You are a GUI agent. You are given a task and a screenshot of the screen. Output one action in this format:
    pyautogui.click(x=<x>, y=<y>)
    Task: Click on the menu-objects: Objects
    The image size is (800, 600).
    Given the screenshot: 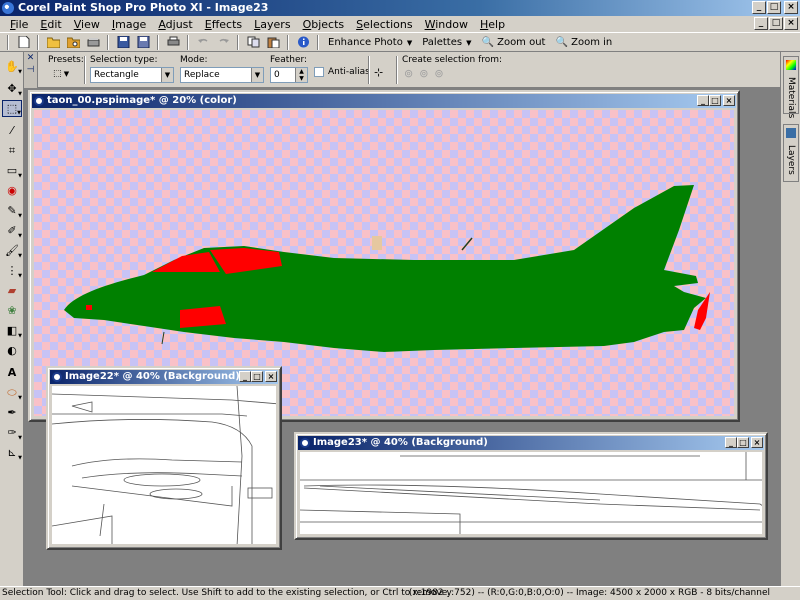 What is the action you would take?
    pyautogui.click(x=324, y=24)
    